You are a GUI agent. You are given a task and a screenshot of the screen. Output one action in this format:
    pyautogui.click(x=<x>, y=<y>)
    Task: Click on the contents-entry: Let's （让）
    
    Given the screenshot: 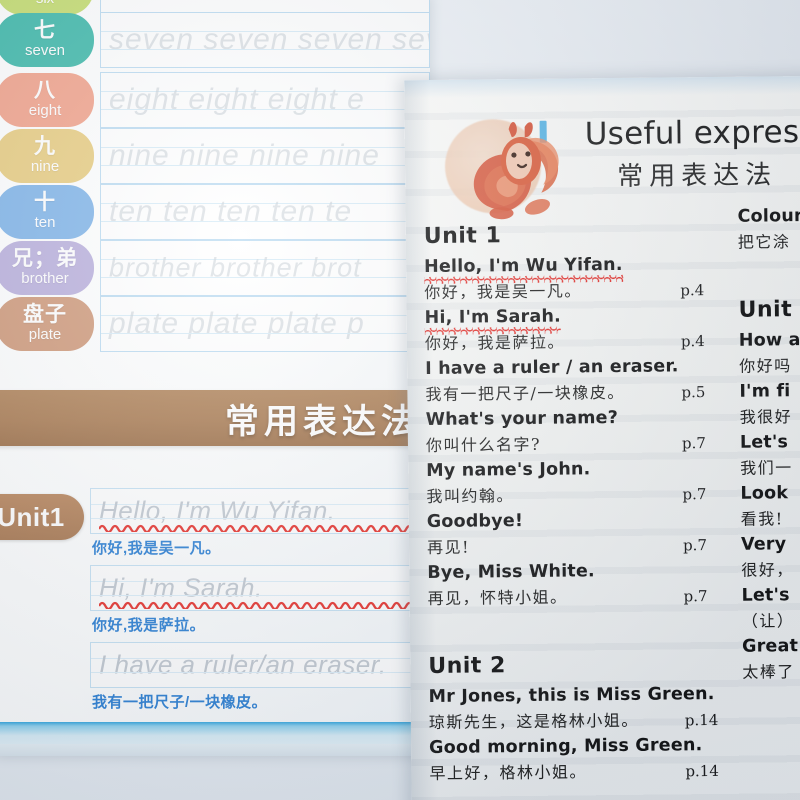 What is the action you would take?
    pyautogui.click(x=770, y=607)
    